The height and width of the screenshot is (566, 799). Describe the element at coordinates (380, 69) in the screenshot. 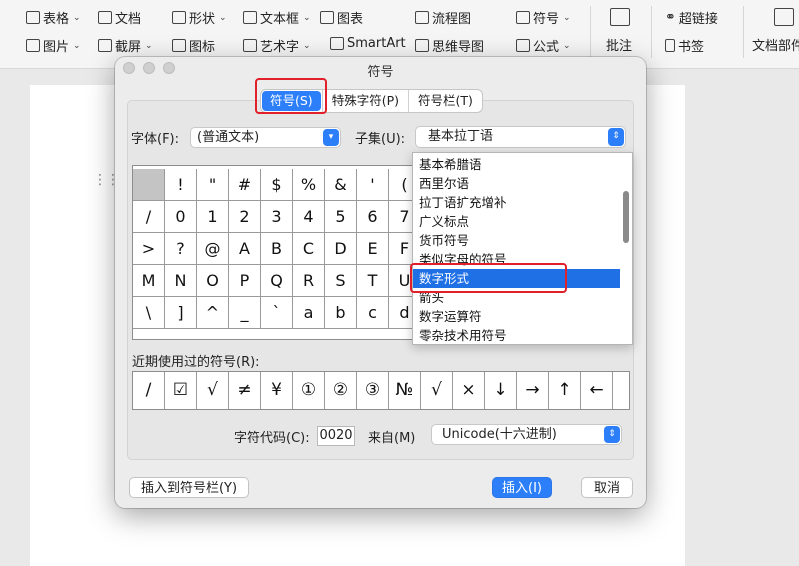

I see `dialog-titlebar: 符号` at that location.